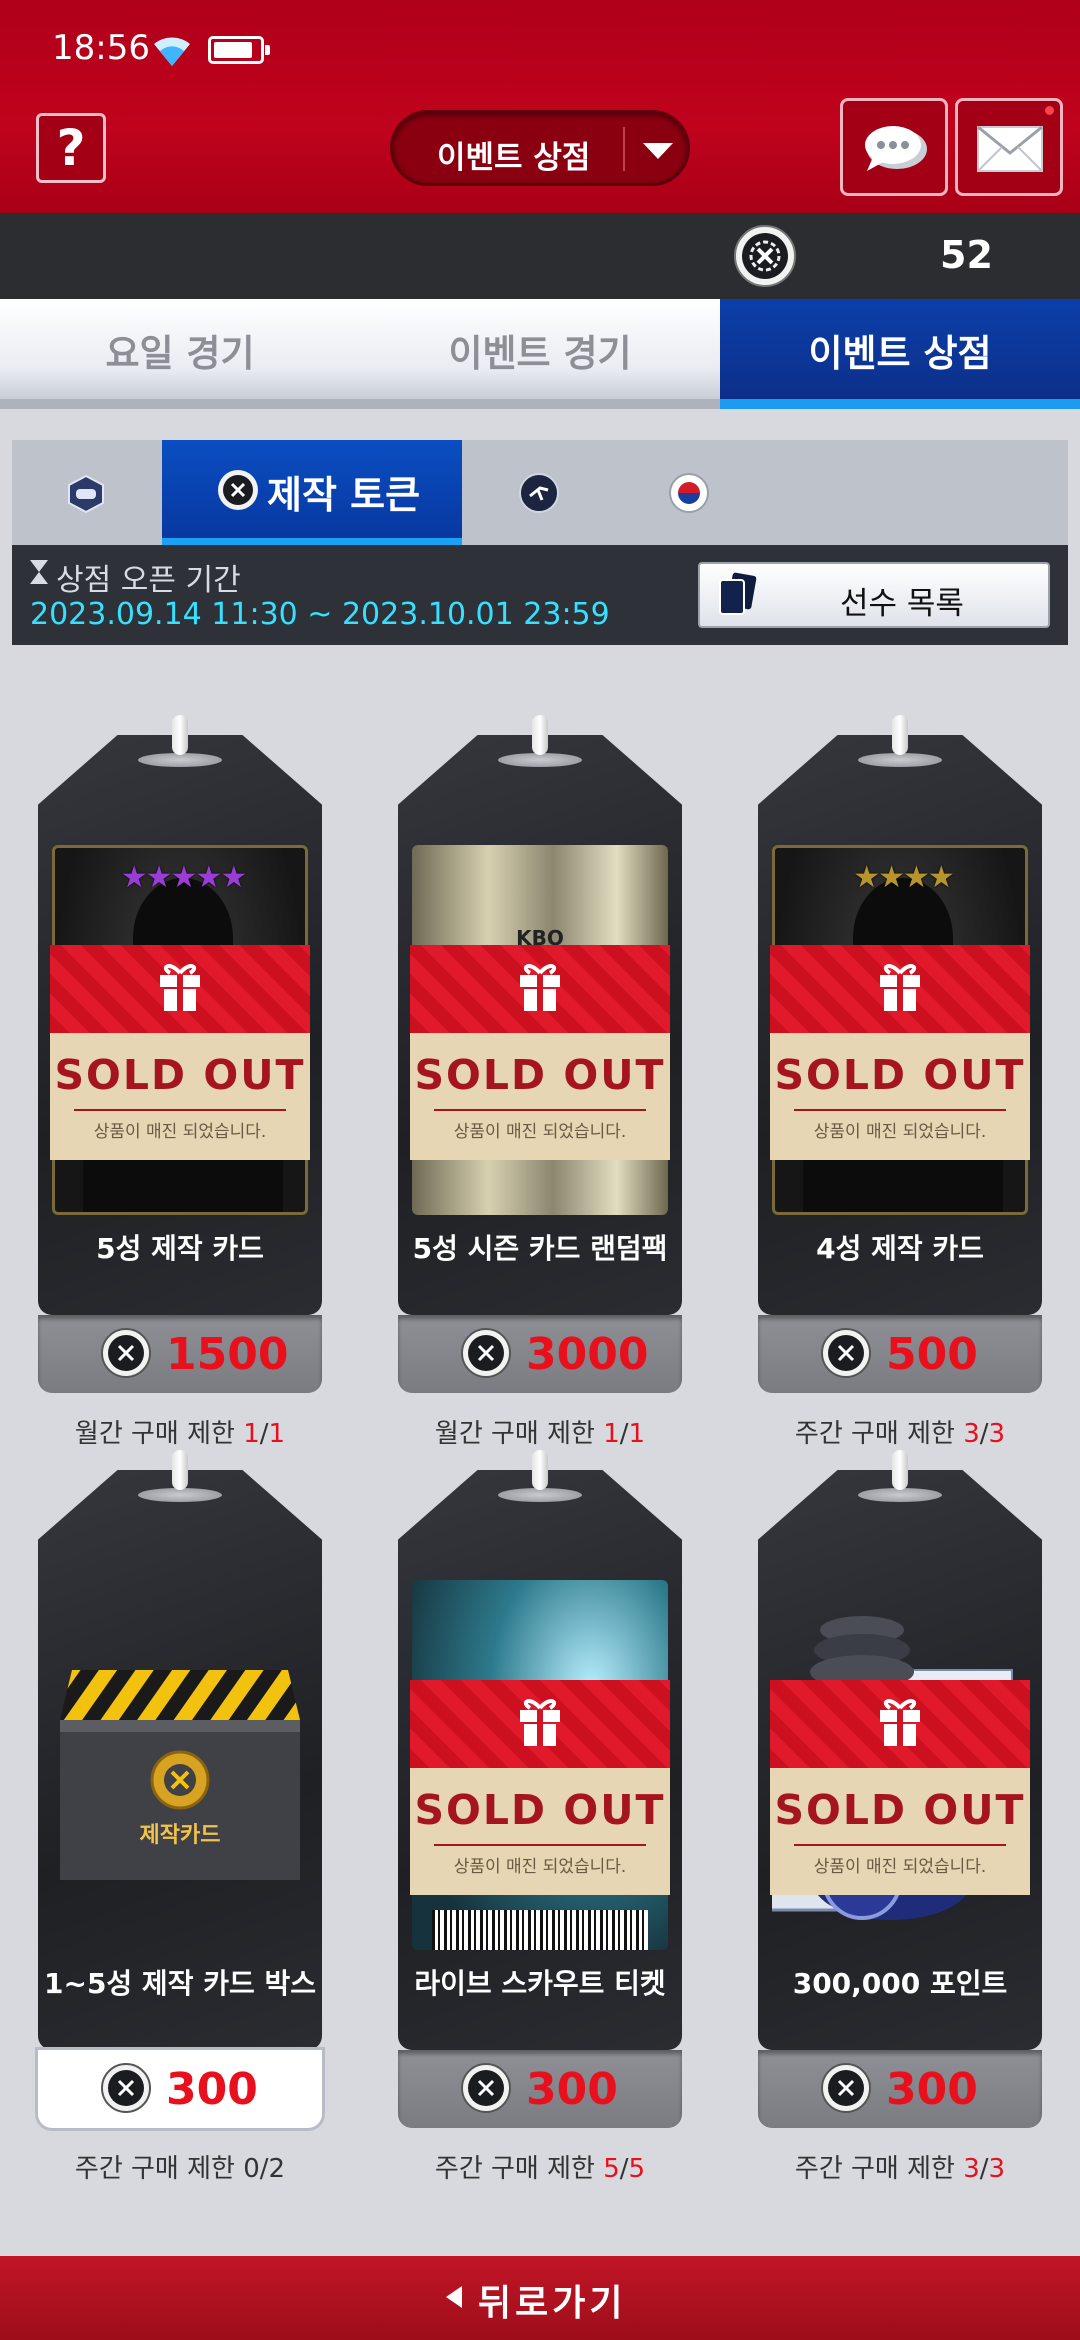 This screenshot has width=1080, height=2340. I want to click on craft-card-box-icon: 제작카드, so click(180, 1775).